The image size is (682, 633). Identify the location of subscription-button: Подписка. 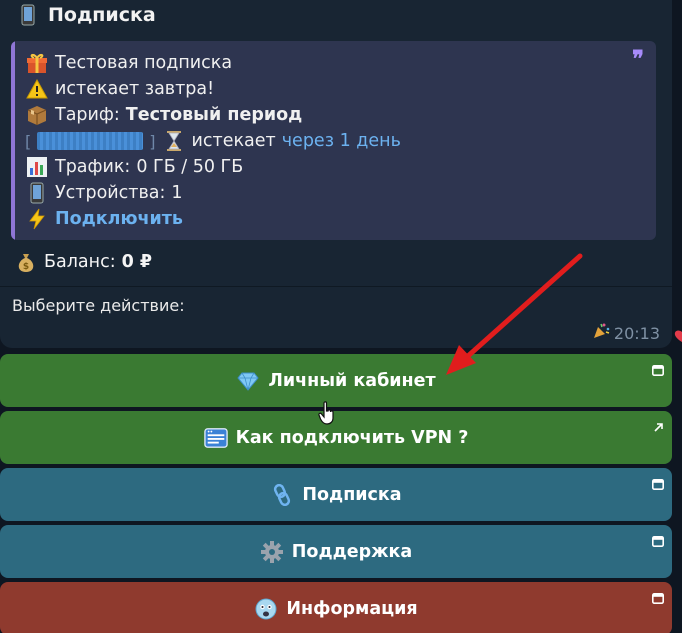
(336, 494).